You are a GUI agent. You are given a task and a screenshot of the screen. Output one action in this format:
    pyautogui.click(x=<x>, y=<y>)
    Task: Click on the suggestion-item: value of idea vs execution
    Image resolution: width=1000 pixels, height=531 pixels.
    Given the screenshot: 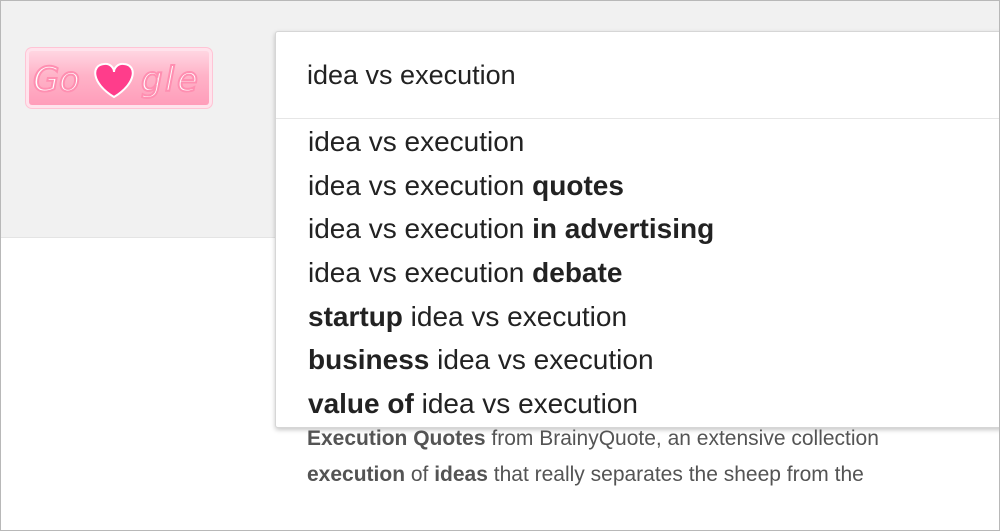 What is the action you would take?
    pyautogui.click(x=637, y=404)
    